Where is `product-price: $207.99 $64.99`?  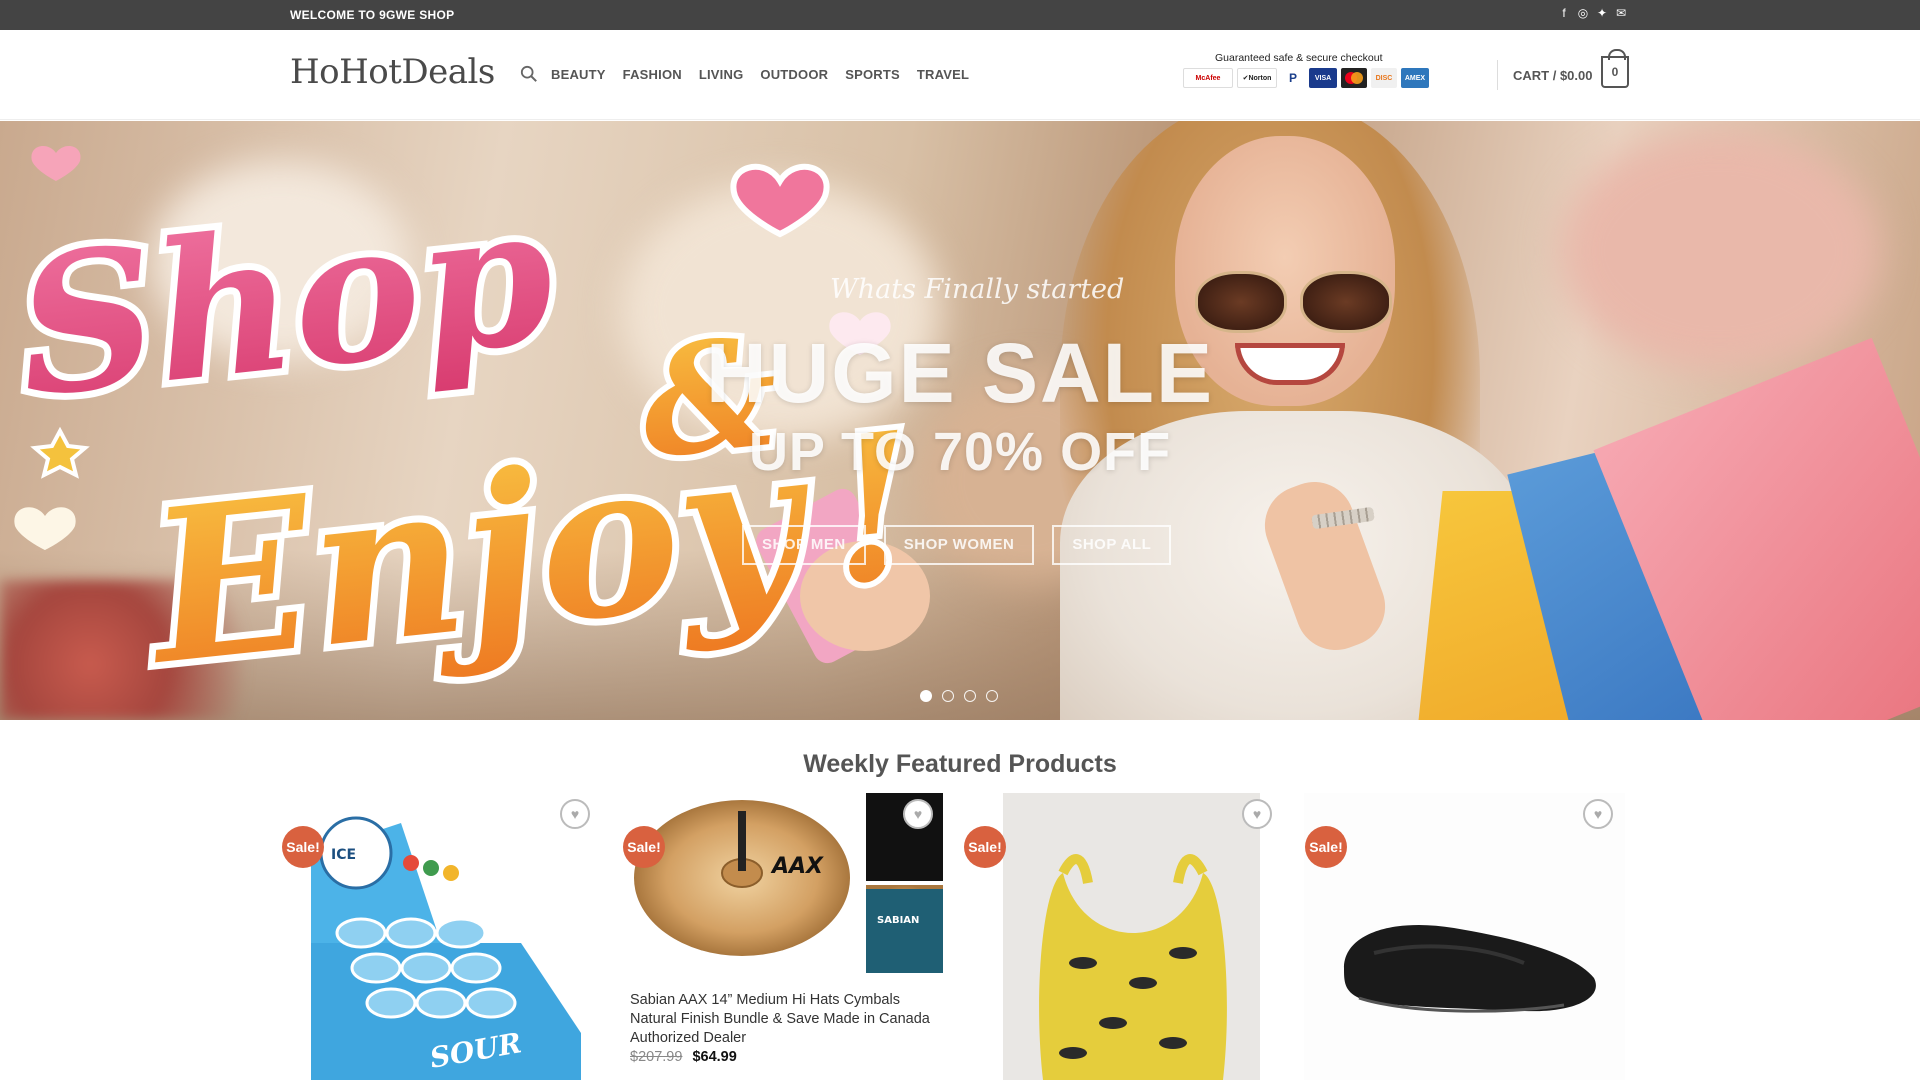 product-price: $207.99 $64.99 is located at coordinates (683, 1057).